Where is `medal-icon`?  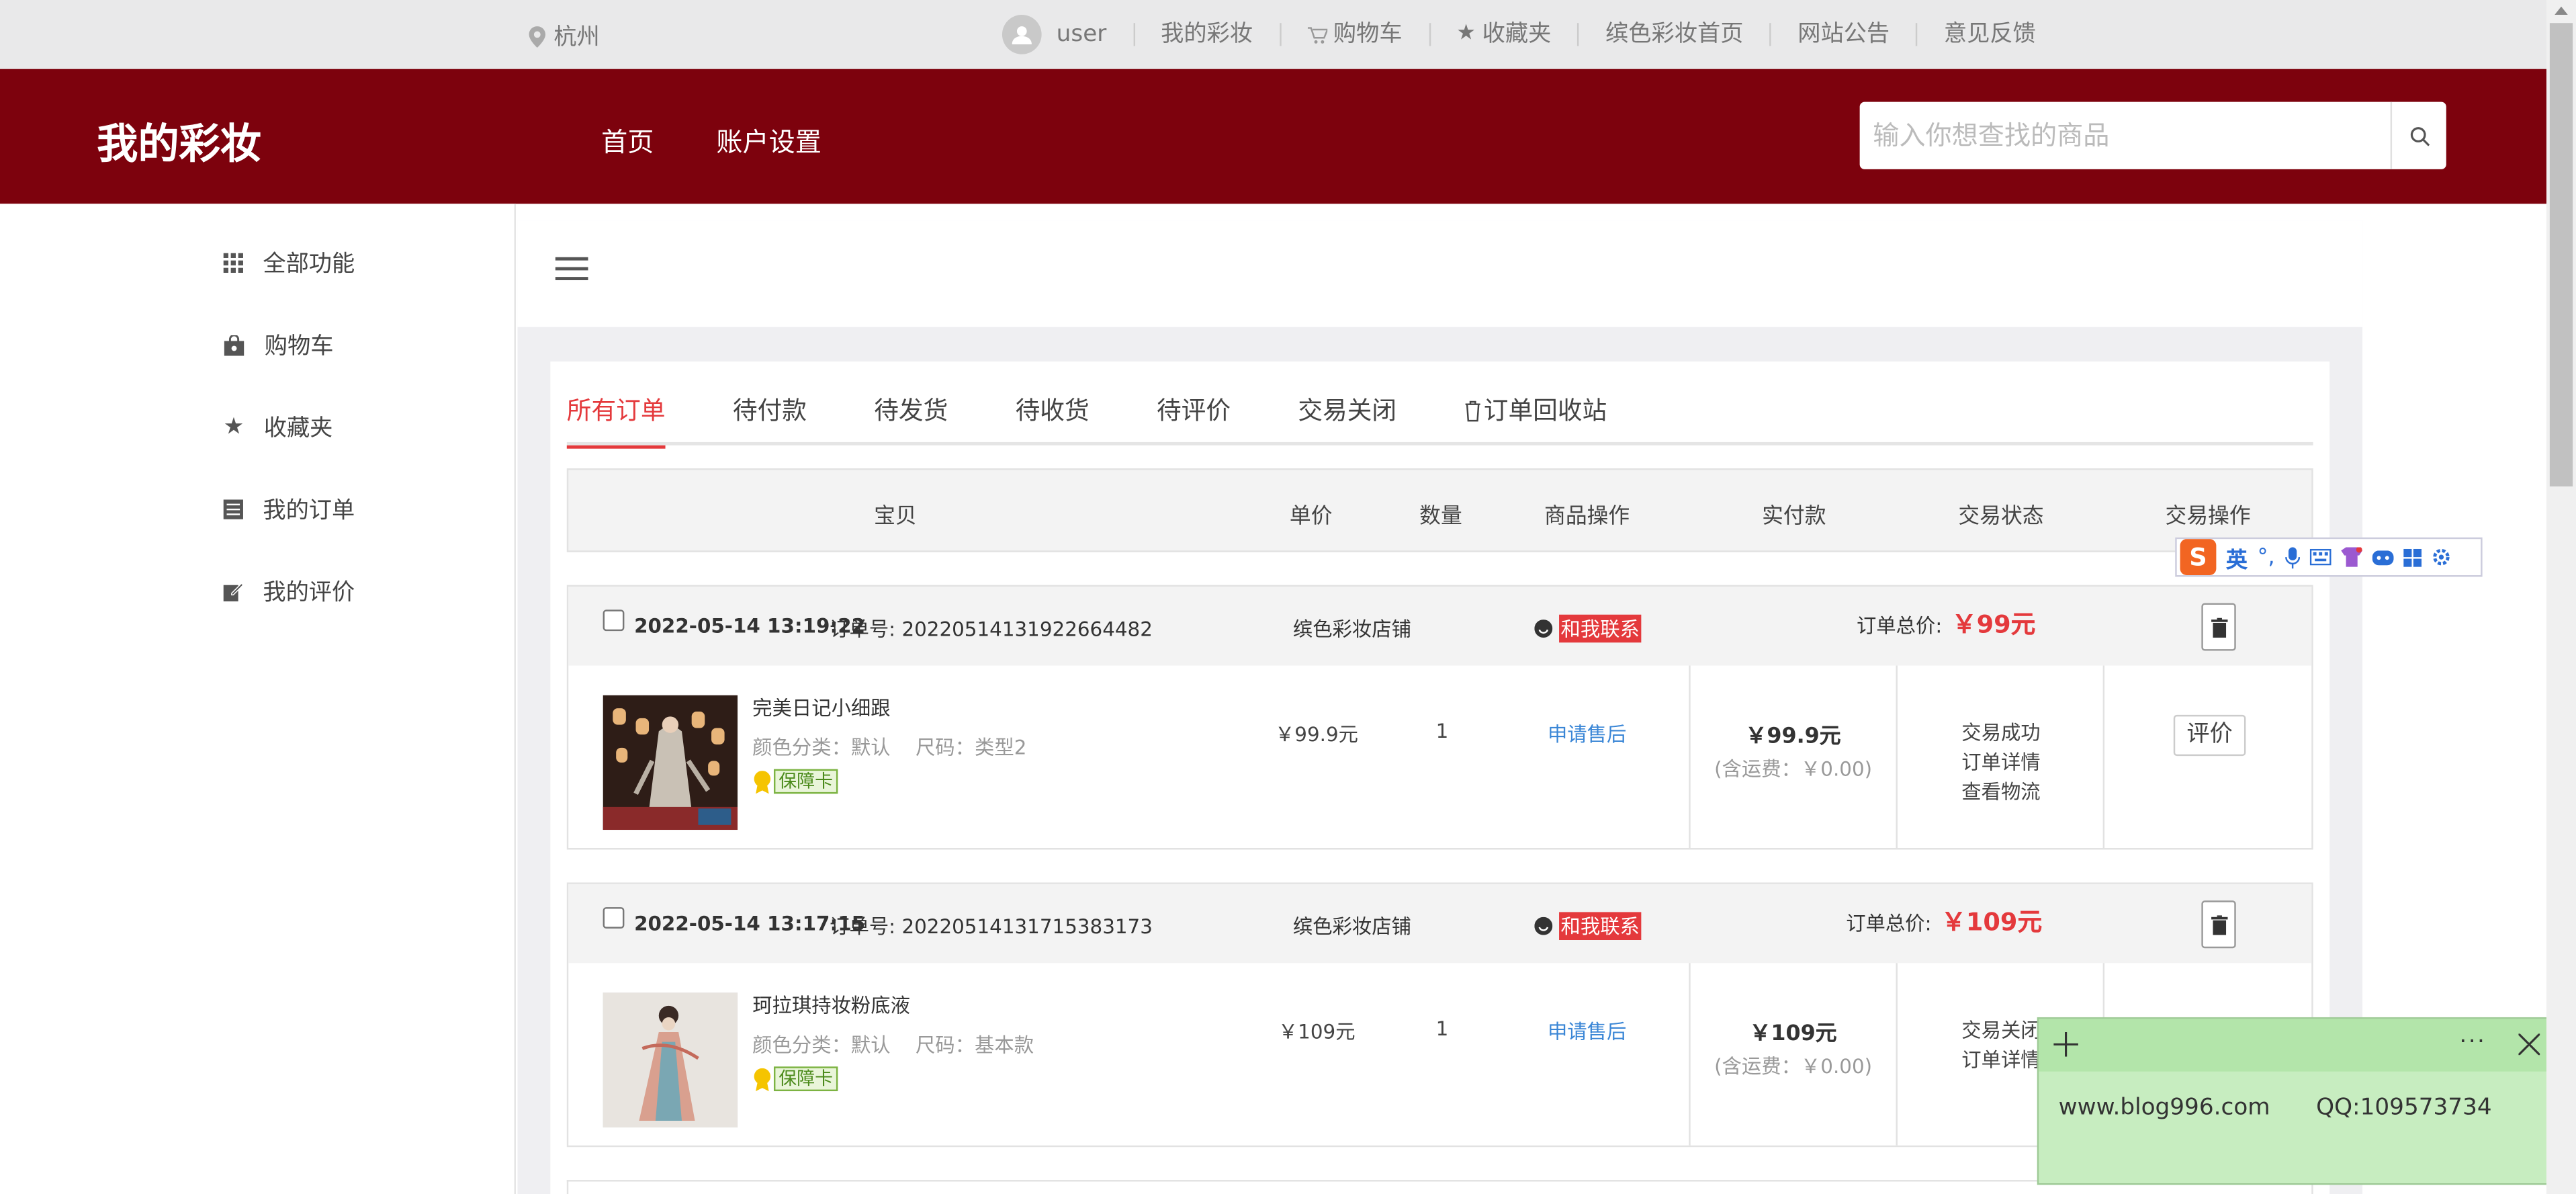 medal-icon is located at coordinates (762, 1079).